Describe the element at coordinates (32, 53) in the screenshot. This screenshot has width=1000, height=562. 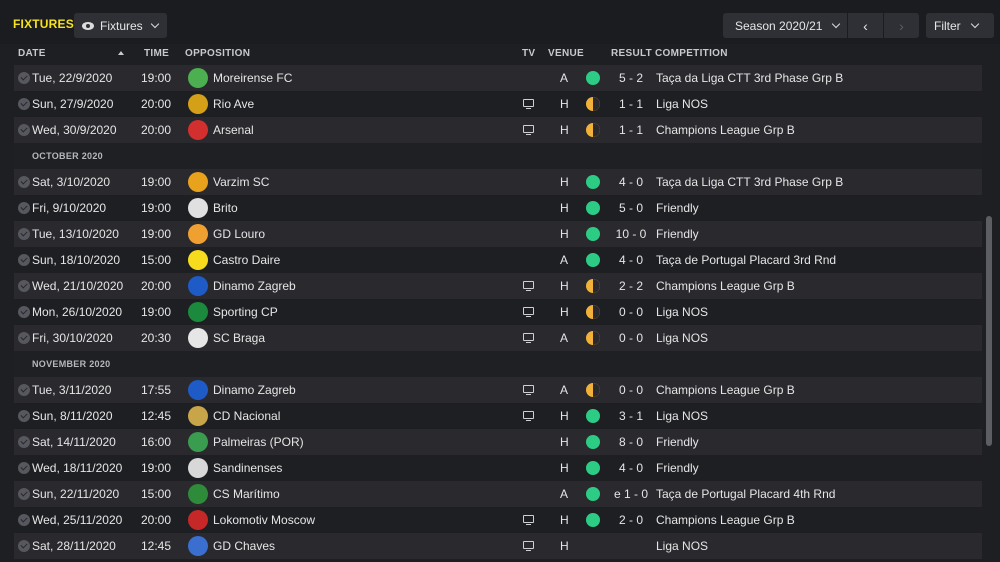
I see `column-date: DATE` at that location.